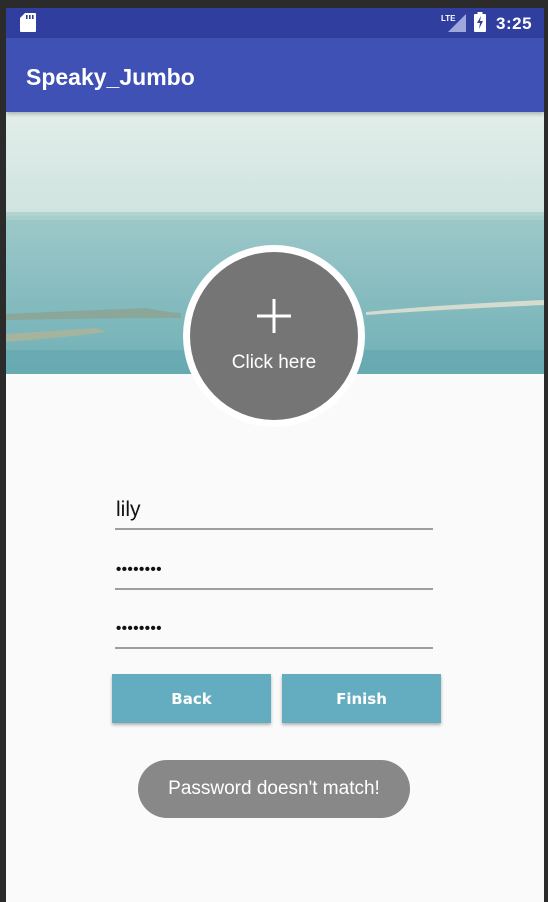 This screenshot has width=548, height=902. I want to click on app-bar: Speaky_Jumbo, so click(275, 75).